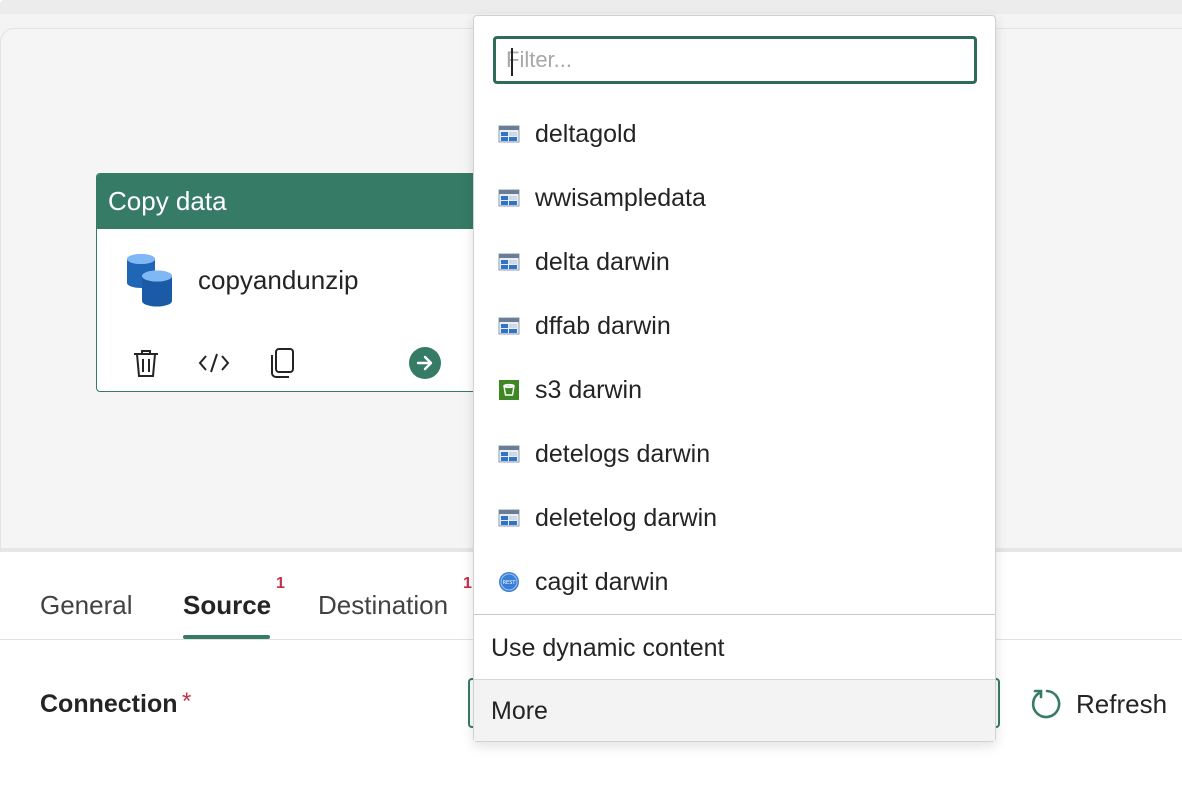 This screenshot has height=802, width=1182. I want to click on connection-option: deltagold, so click(734, 136).